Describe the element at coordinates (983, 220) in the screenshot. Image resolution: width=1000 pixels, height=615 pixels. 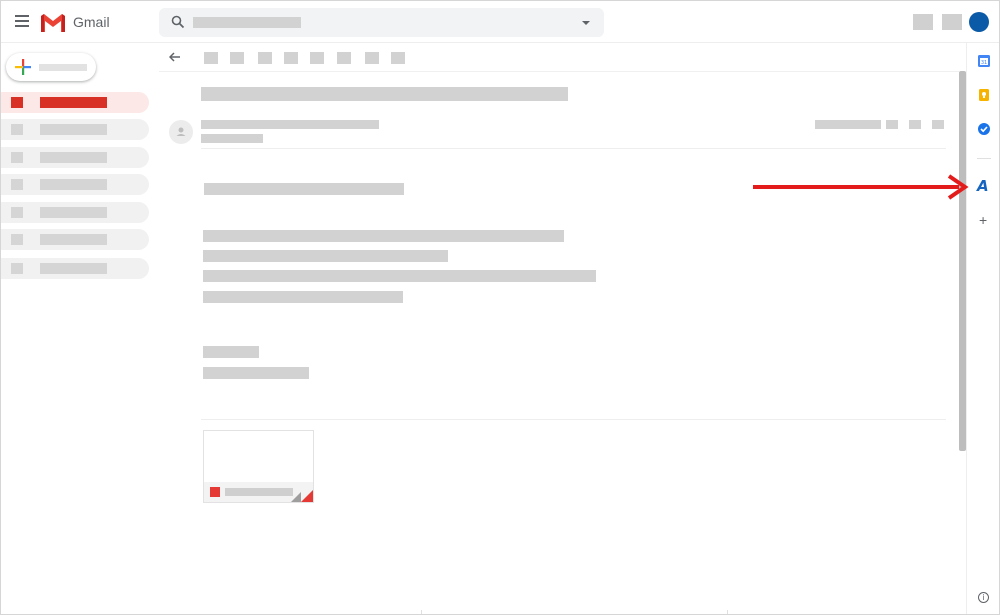
I see `plus-icon: +` at that location.